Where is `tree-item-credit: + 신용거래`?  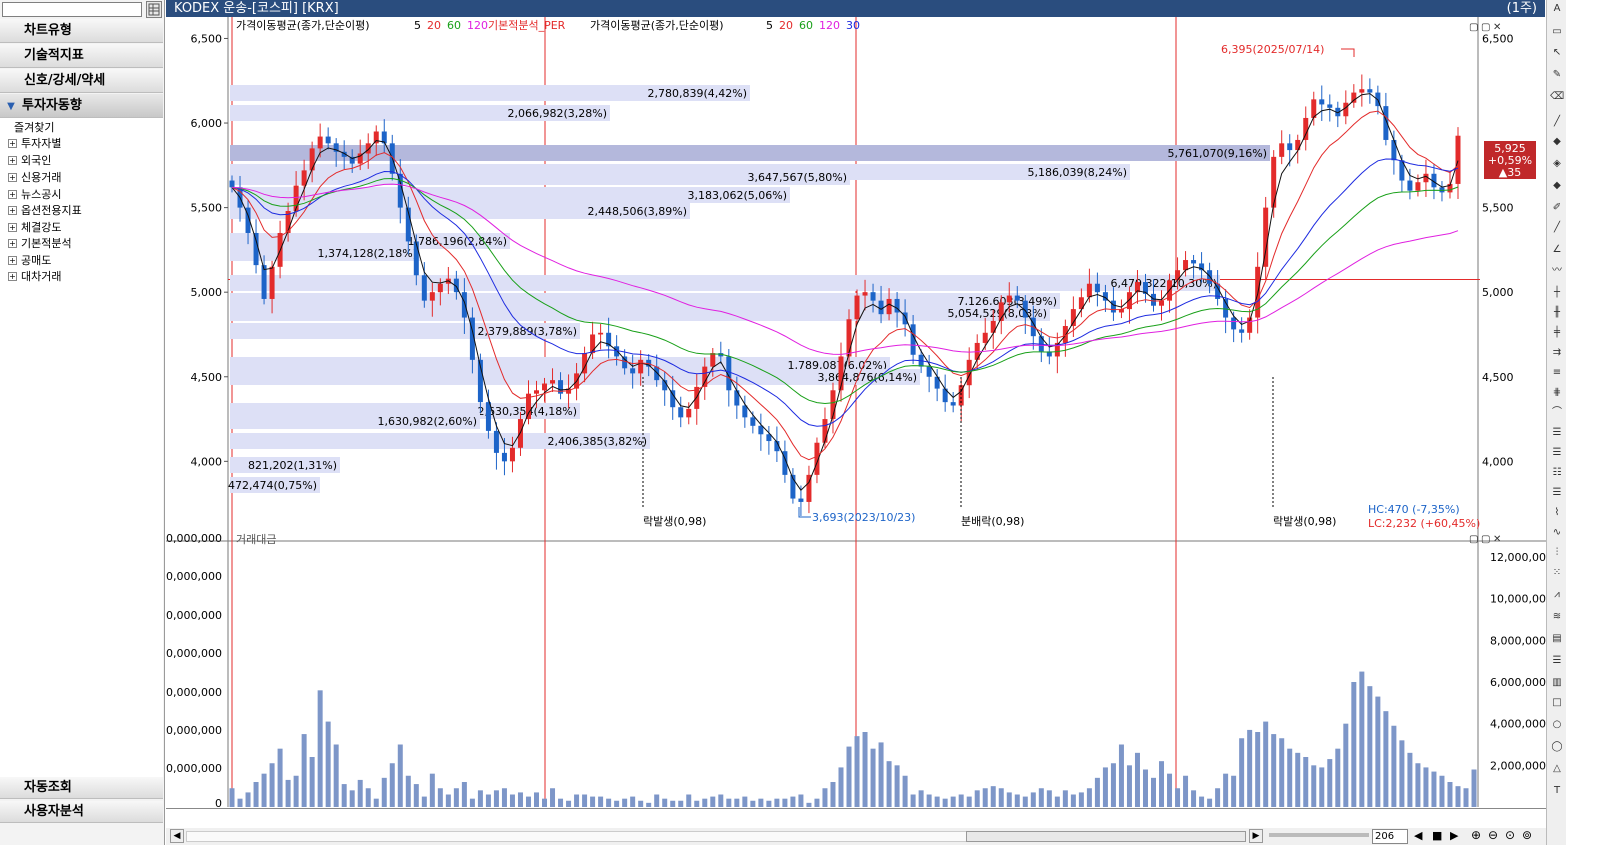 tree-item-credit: + 신용거래 is located at coordinates (34, 178).